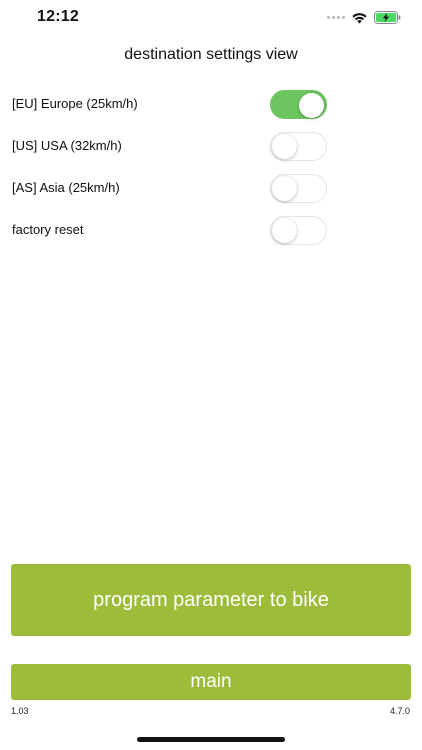  What do you see at coordinates (211, 739) in the screenshot?
I see `home-indicator` at bounding box center [211, 739].